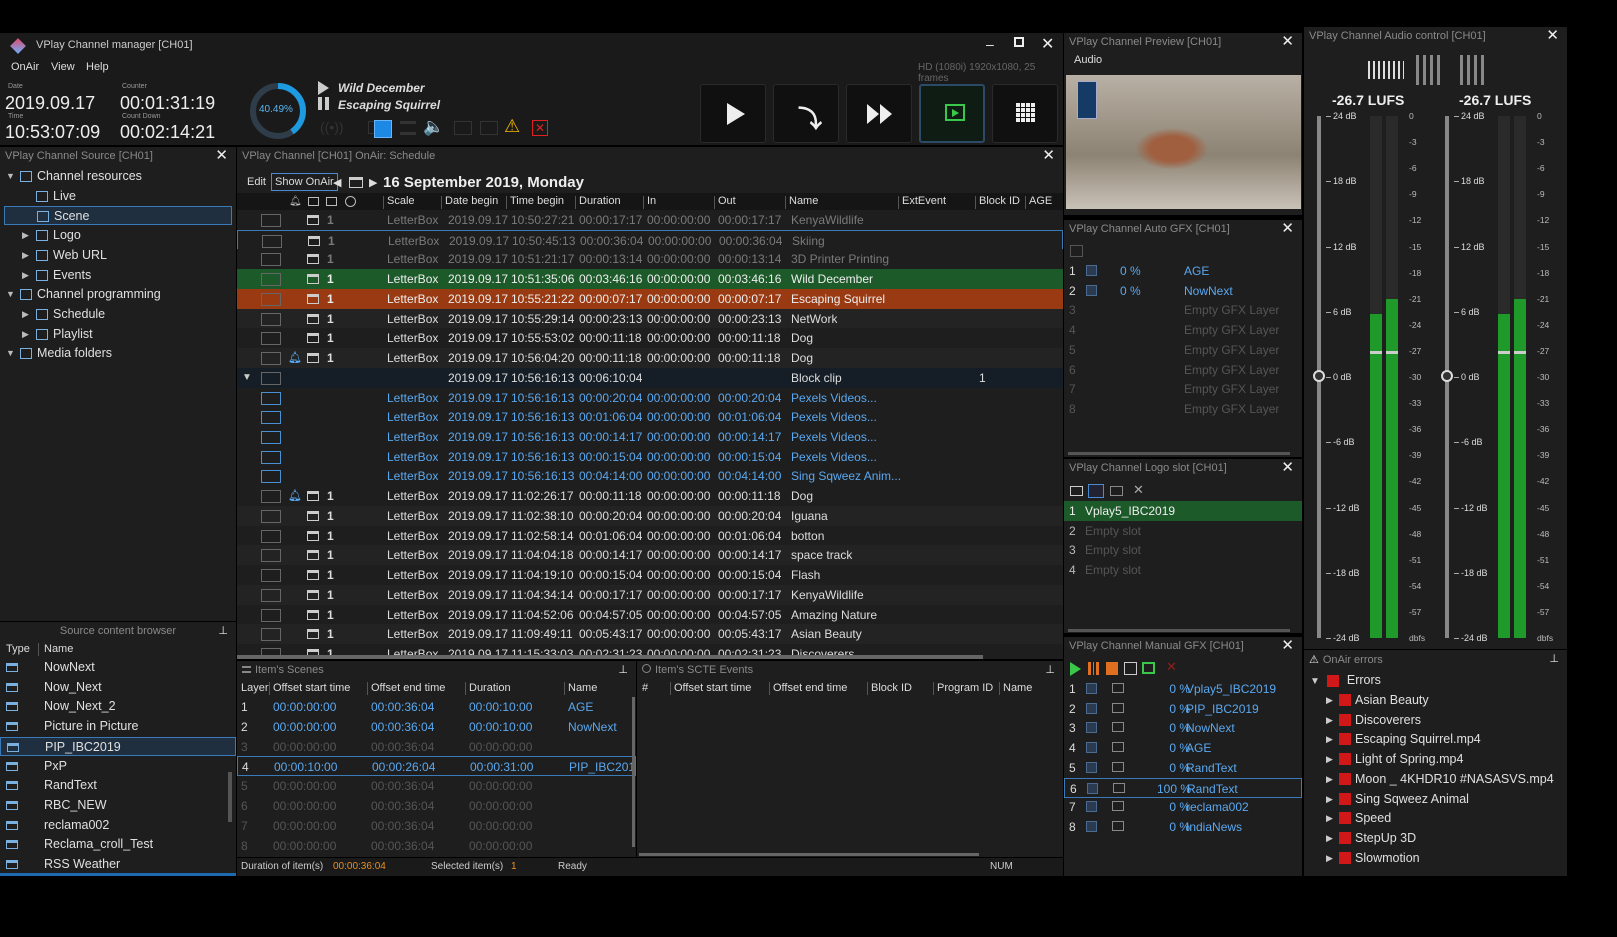 This screenshot has height=937, width=1617. What do you see at coordinates (1435, 838) in the screenshot?
I see `error-item: ▶ StepUp 3D` at bounding box center [1435, 838].